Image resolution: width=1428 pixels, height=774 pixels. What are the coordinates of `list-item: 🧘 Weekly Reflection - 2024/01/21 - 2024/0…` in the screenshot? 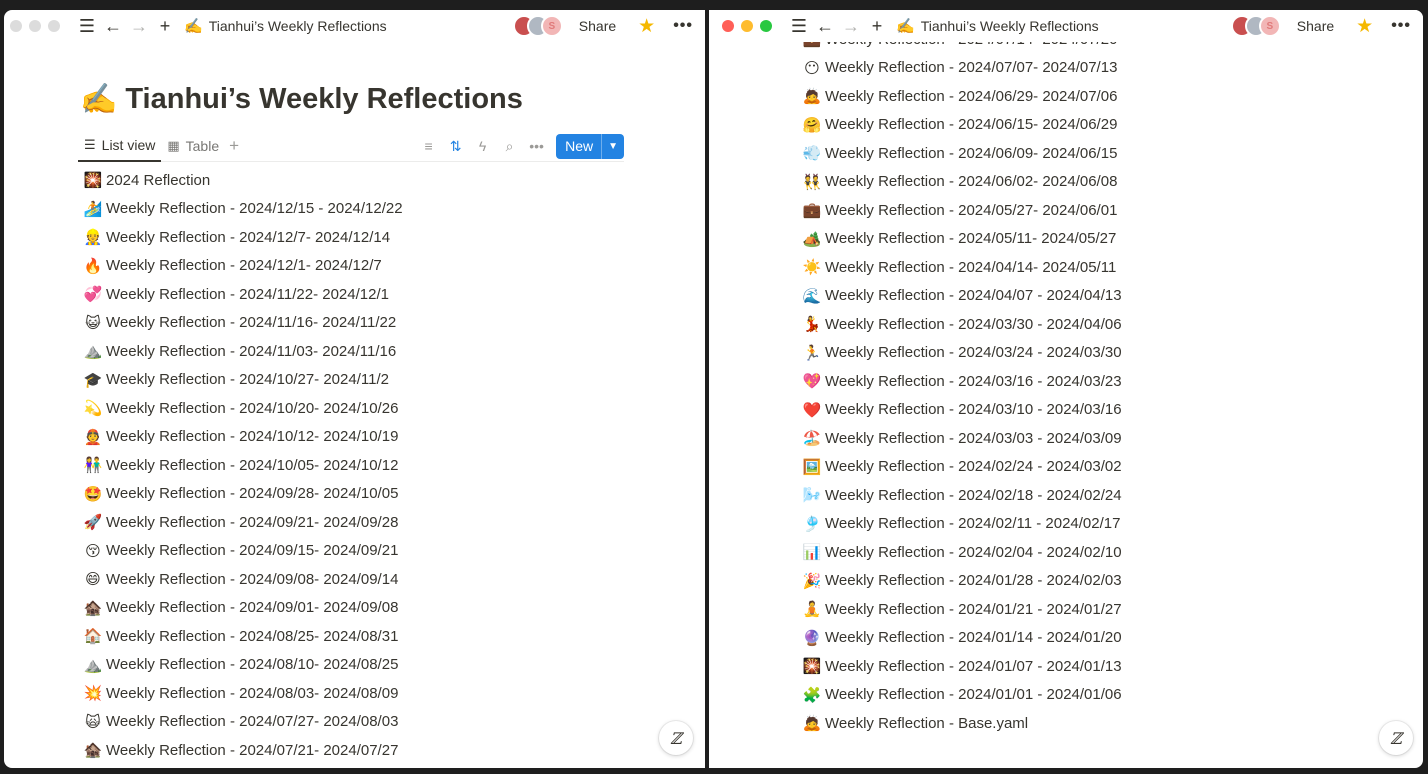 It's located at (961, 609).